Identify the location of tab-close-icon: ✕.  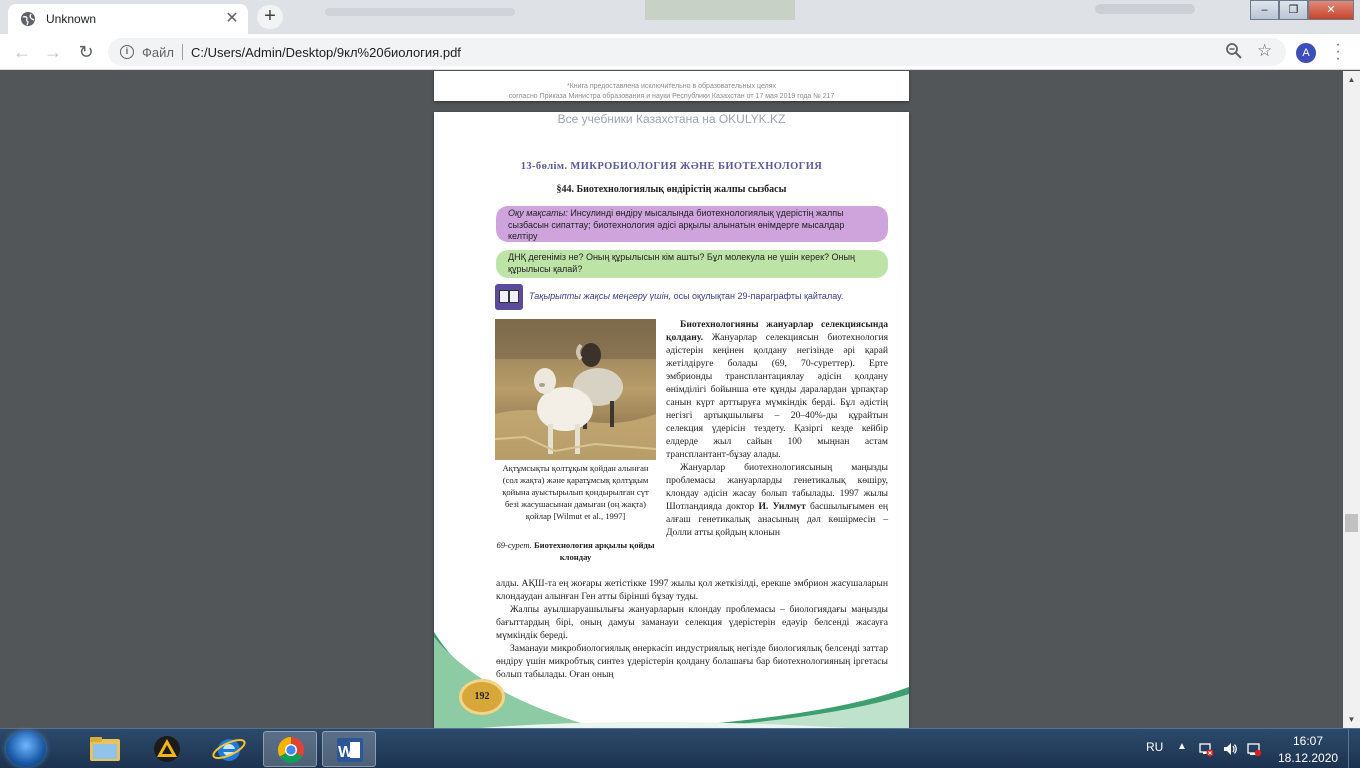
(232, 19).